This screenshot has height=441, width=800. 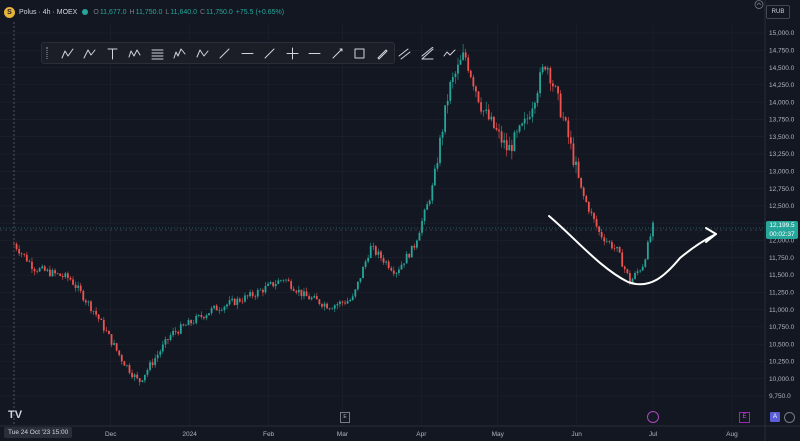 I want to click on ray-icon, so click(x=270, y=53).